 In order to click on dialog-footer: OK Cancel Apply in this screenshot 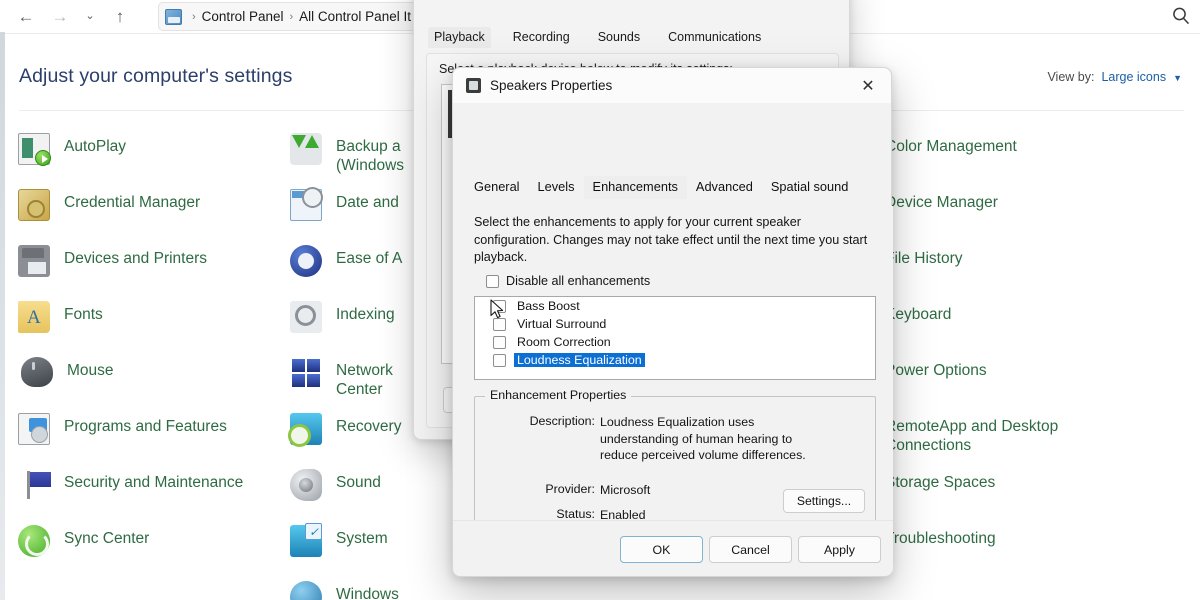, I will do `click(673, 548)`.